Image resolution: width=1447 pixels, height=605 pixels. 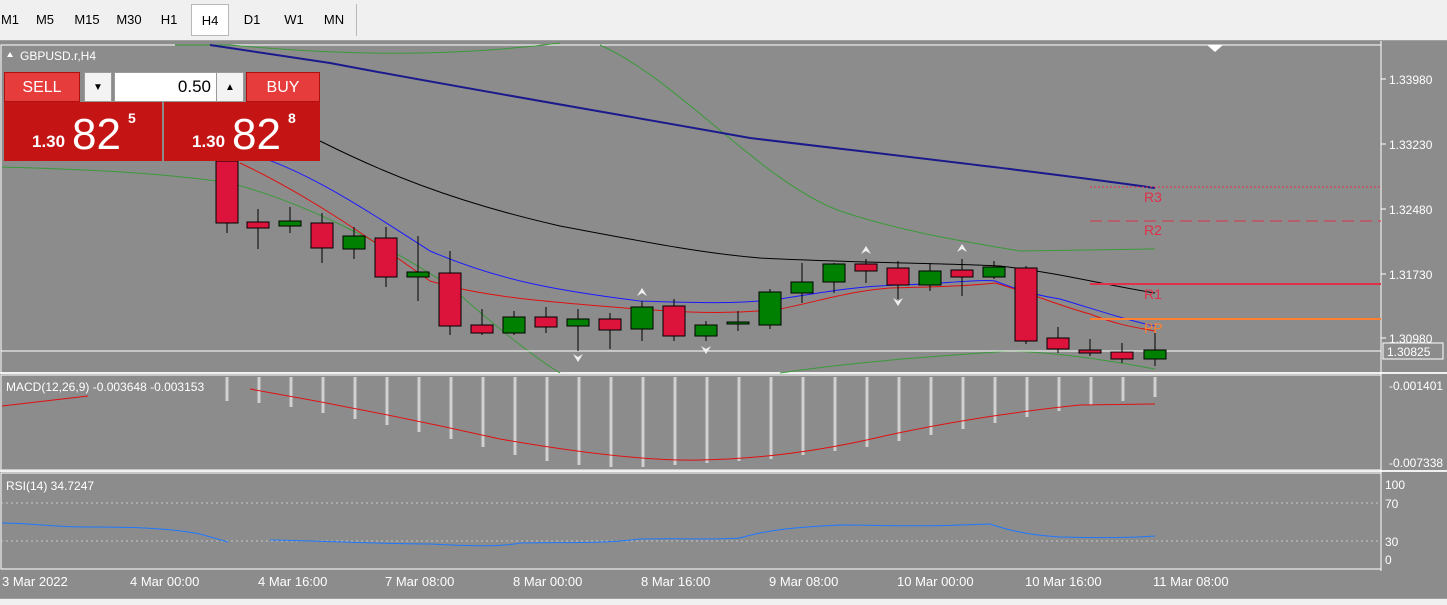 What do you see at coordinates (169, 20) in the screenshot?
I see `tf-h1: H1` at bounding box center [169, 20].